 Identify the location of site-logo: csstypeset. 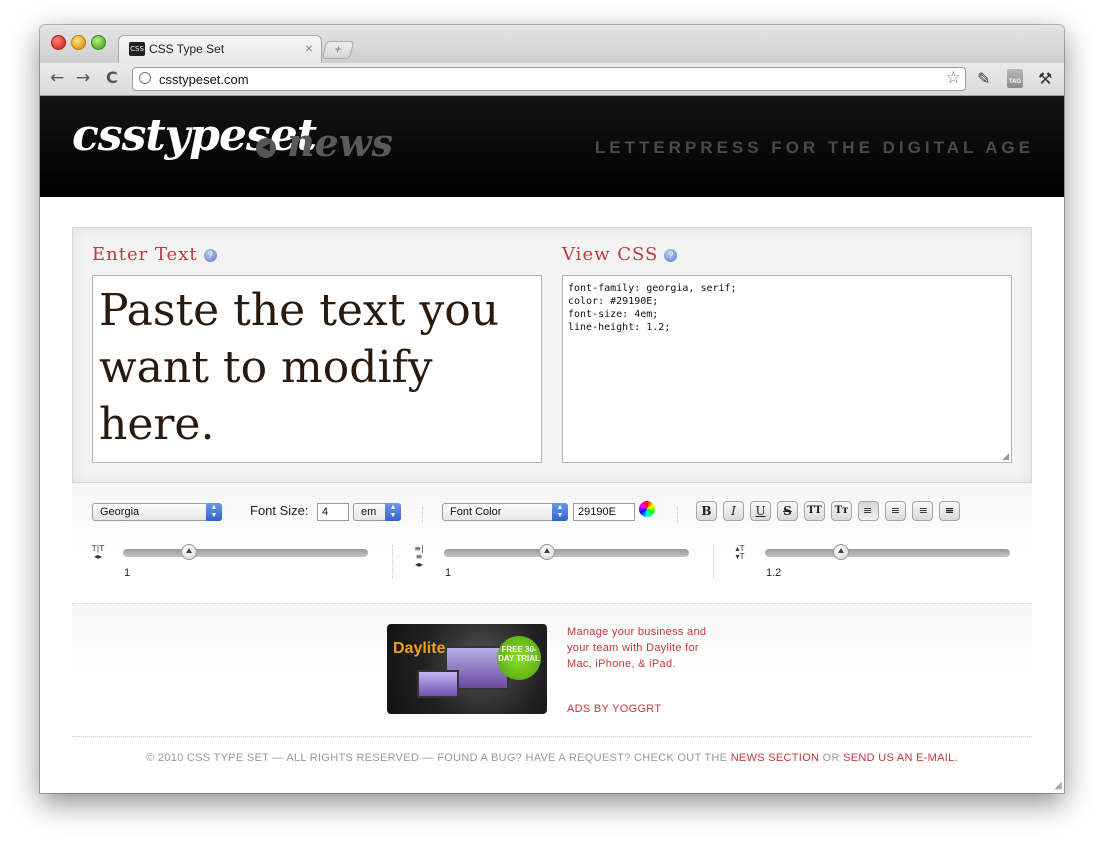
(194, 135).